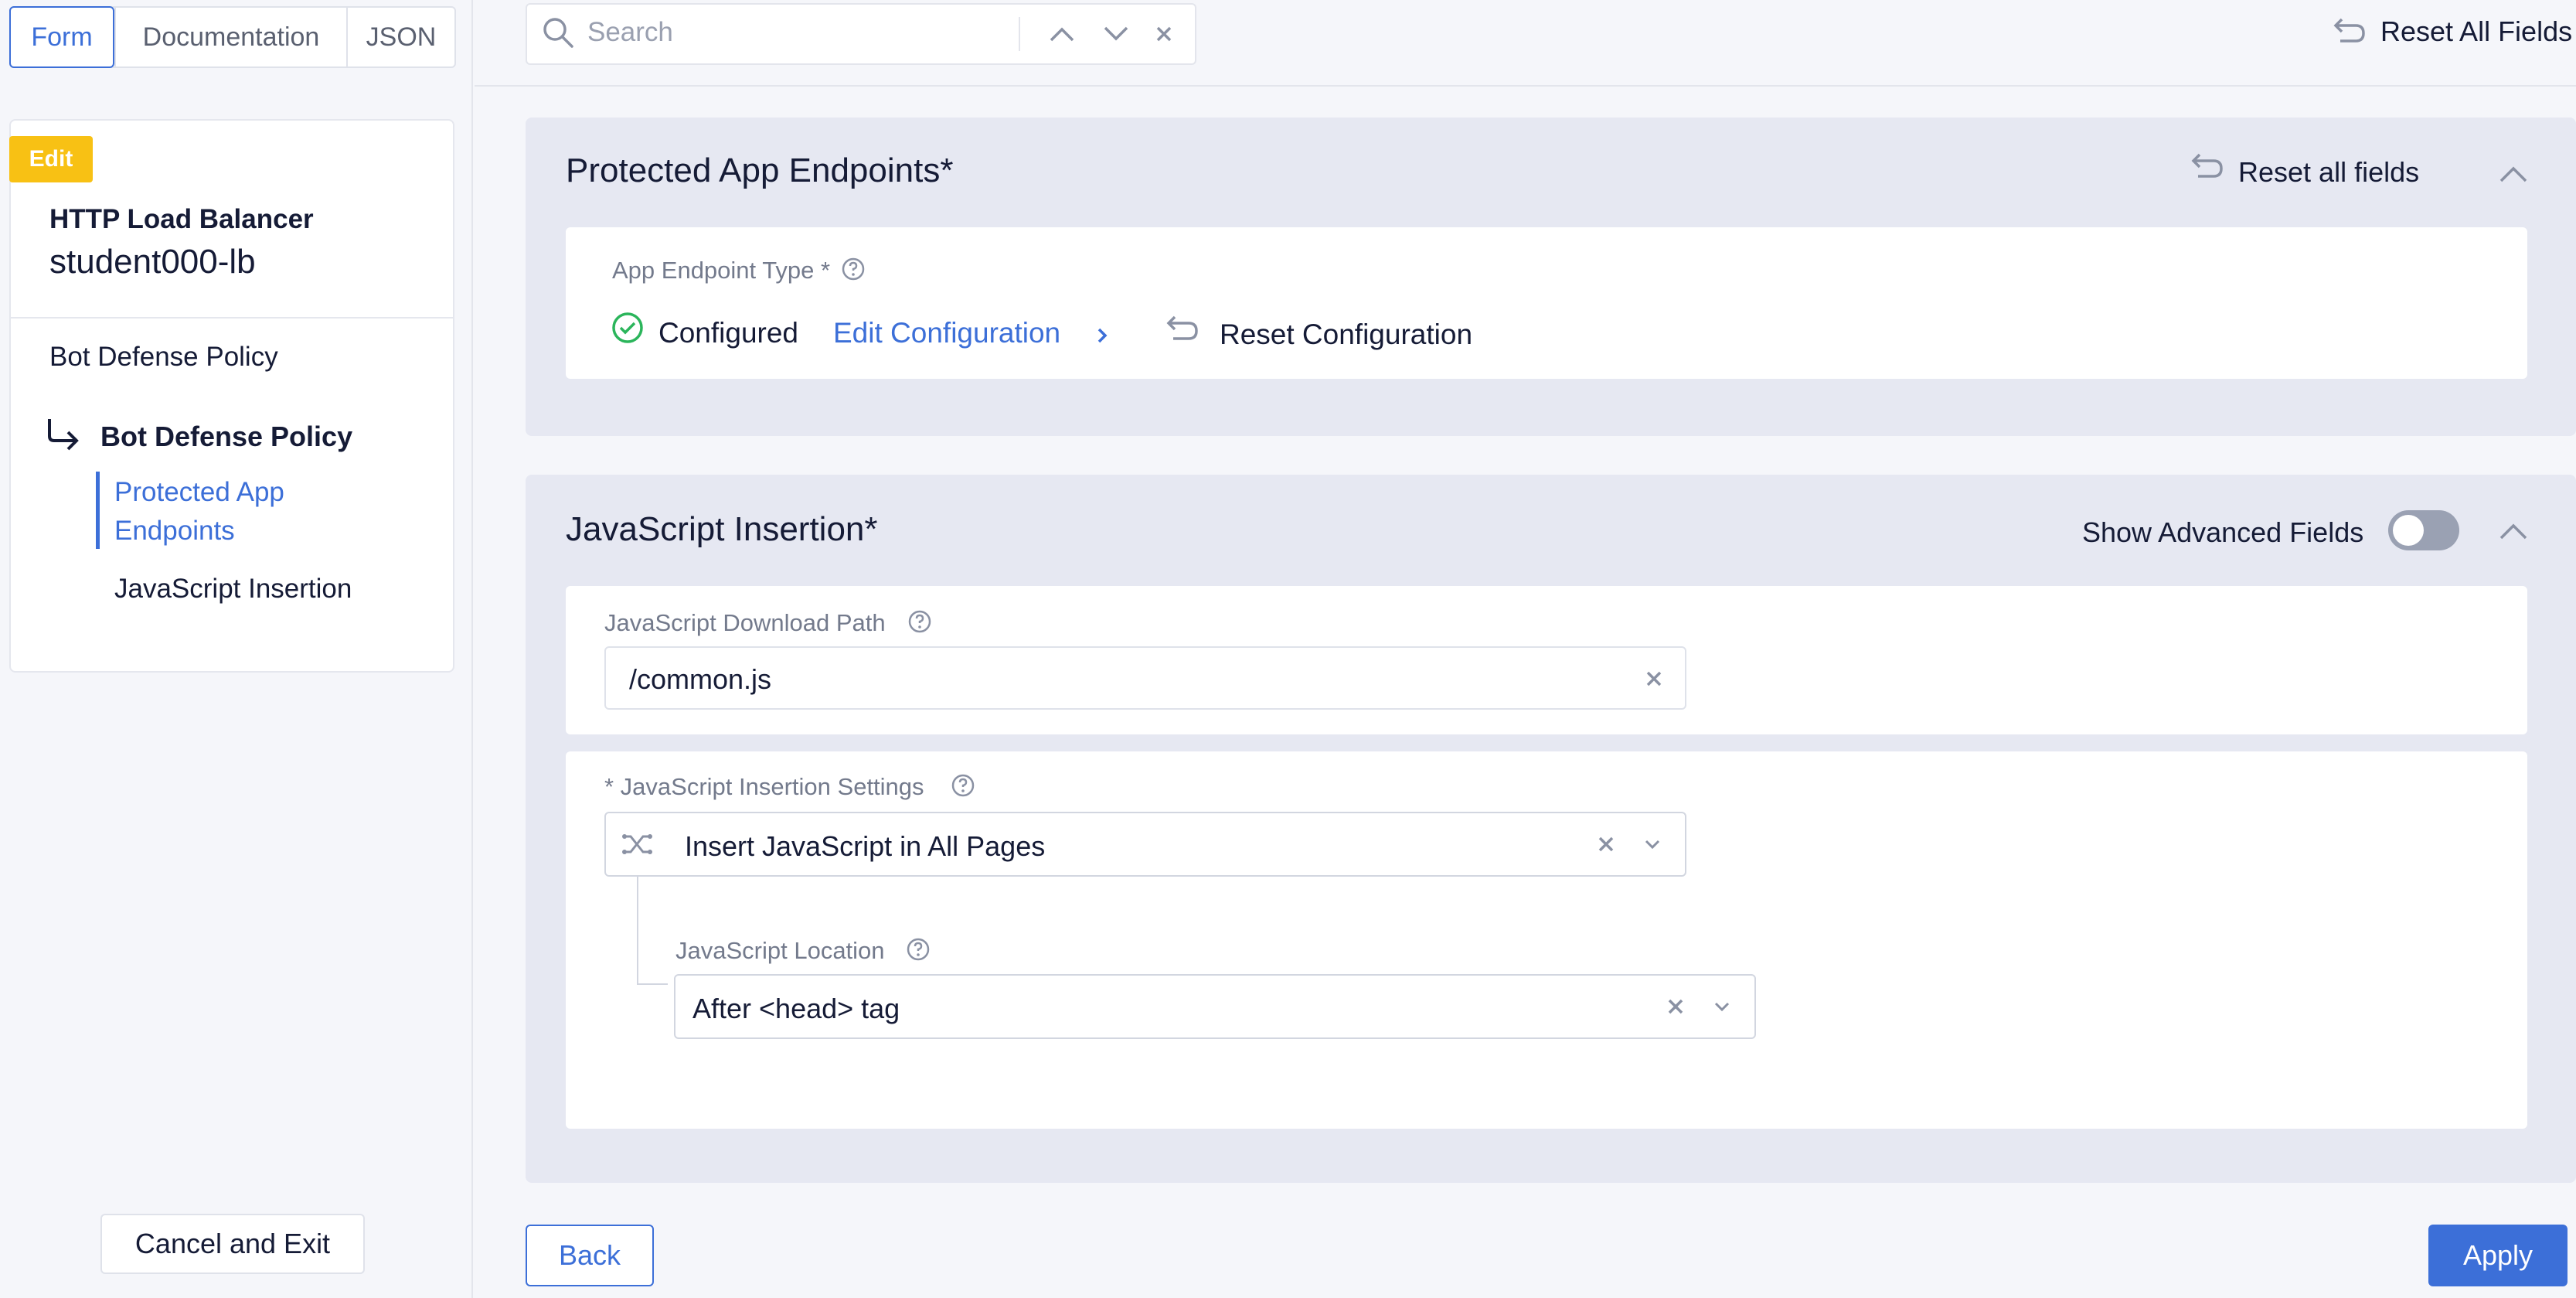 Image resolution: width=2576 pixels, height=1298 pixels. I want to click on card-divider, so click(231, 318).